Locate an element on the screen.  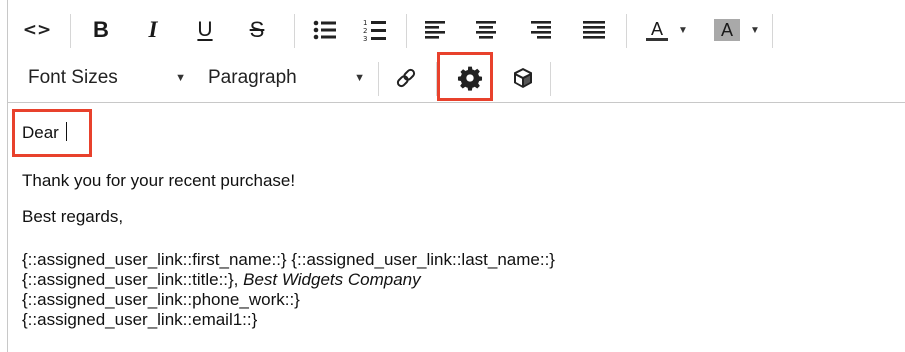
background-color-button: A ▼ is located at coordinates (737, 30).